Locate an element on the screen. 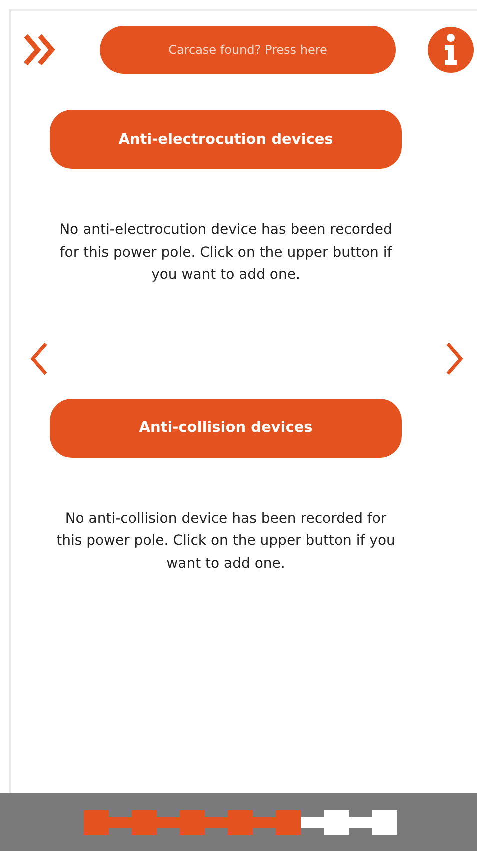 This screenshot has width=477, height=851. add-device-button: Anti-electrocution devices is located at coordinates (226, 139).